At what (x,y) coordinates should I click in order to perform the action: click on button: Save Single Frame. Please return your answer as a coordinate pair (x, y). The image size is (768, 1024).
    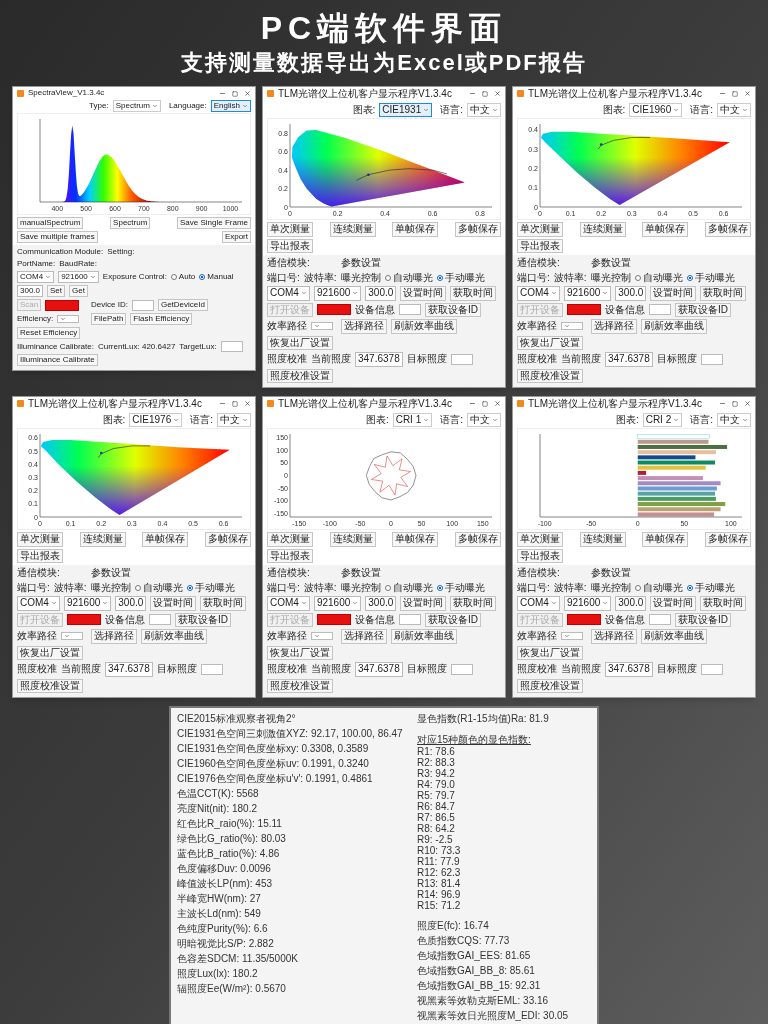
    Looking at the image, I should click on (213, 223).